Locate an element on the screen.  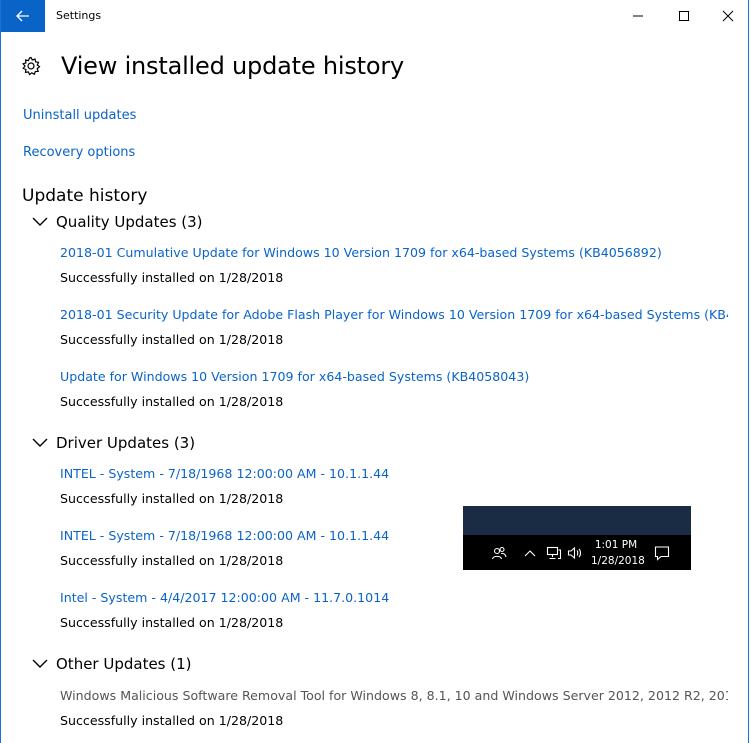
taskbar-snippet: 1:01 PM 1/28/2018 is located at coordinates (577, 538).